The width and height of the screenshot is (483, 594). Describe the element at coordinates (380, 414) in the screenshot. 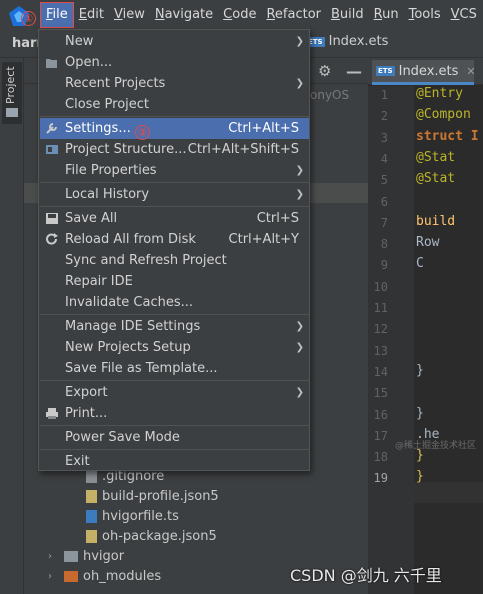

I see `line-number: 16` at that location.